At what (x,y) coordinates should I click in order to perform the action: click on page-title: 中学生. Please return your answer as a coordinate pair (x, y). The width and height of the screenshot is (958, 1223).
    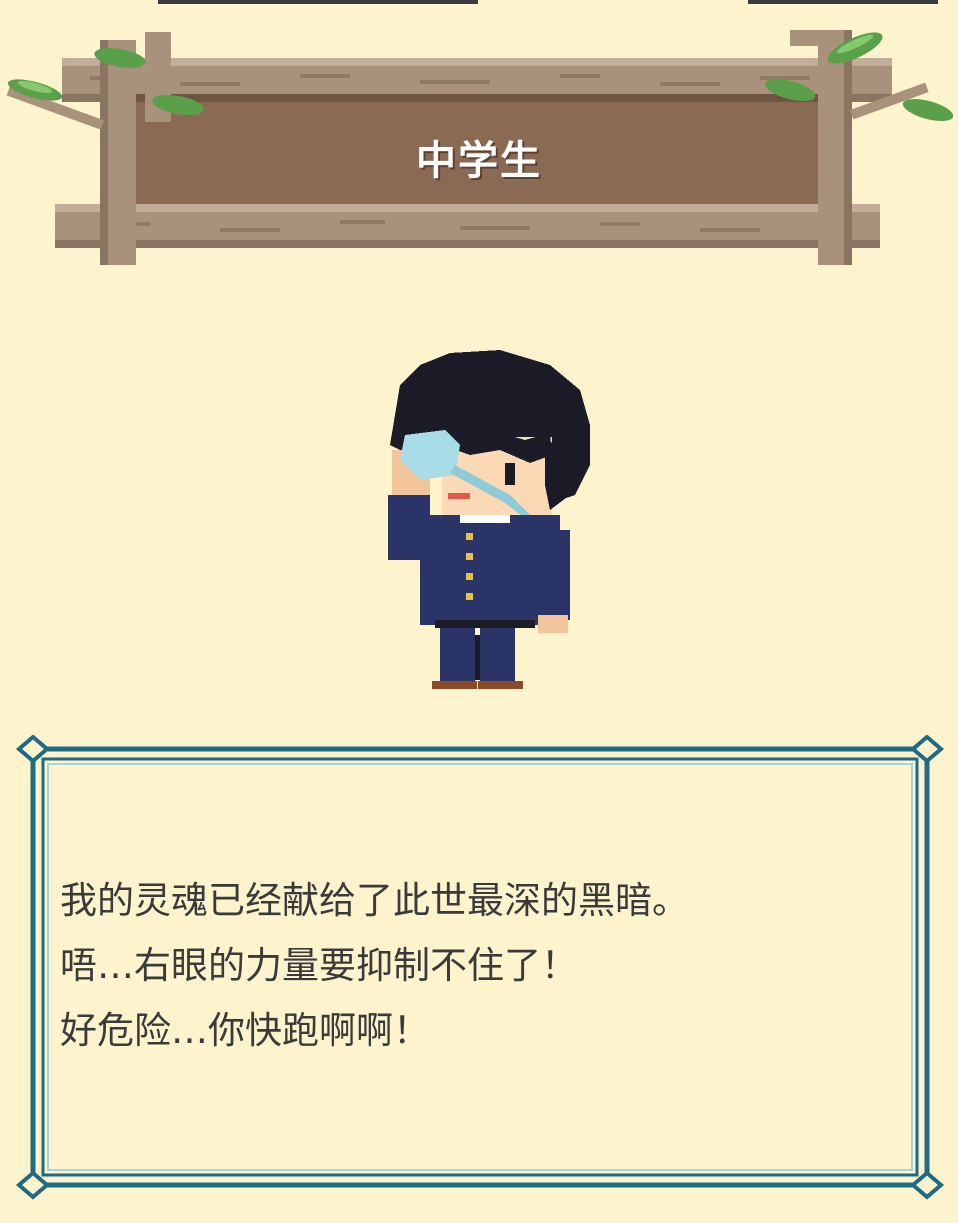
    Looking at the image, I should click on (479, 161).